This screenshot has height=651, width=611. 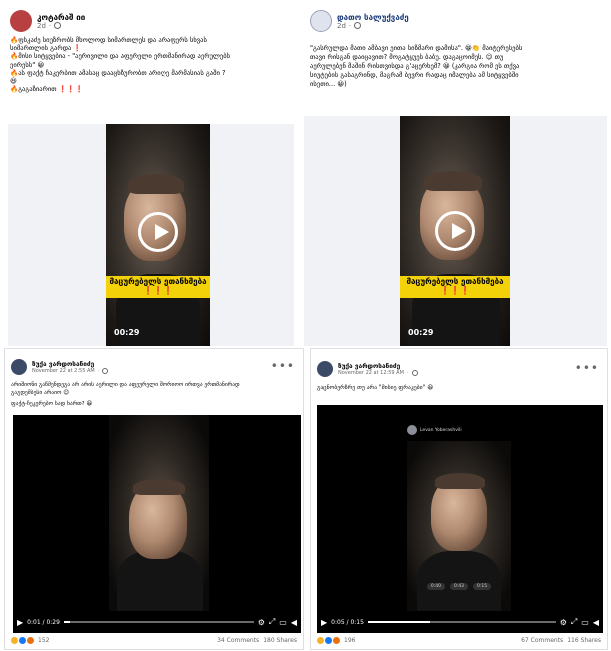 I want to click on overlay-stat: 0:43, so click(x=459, y=586).